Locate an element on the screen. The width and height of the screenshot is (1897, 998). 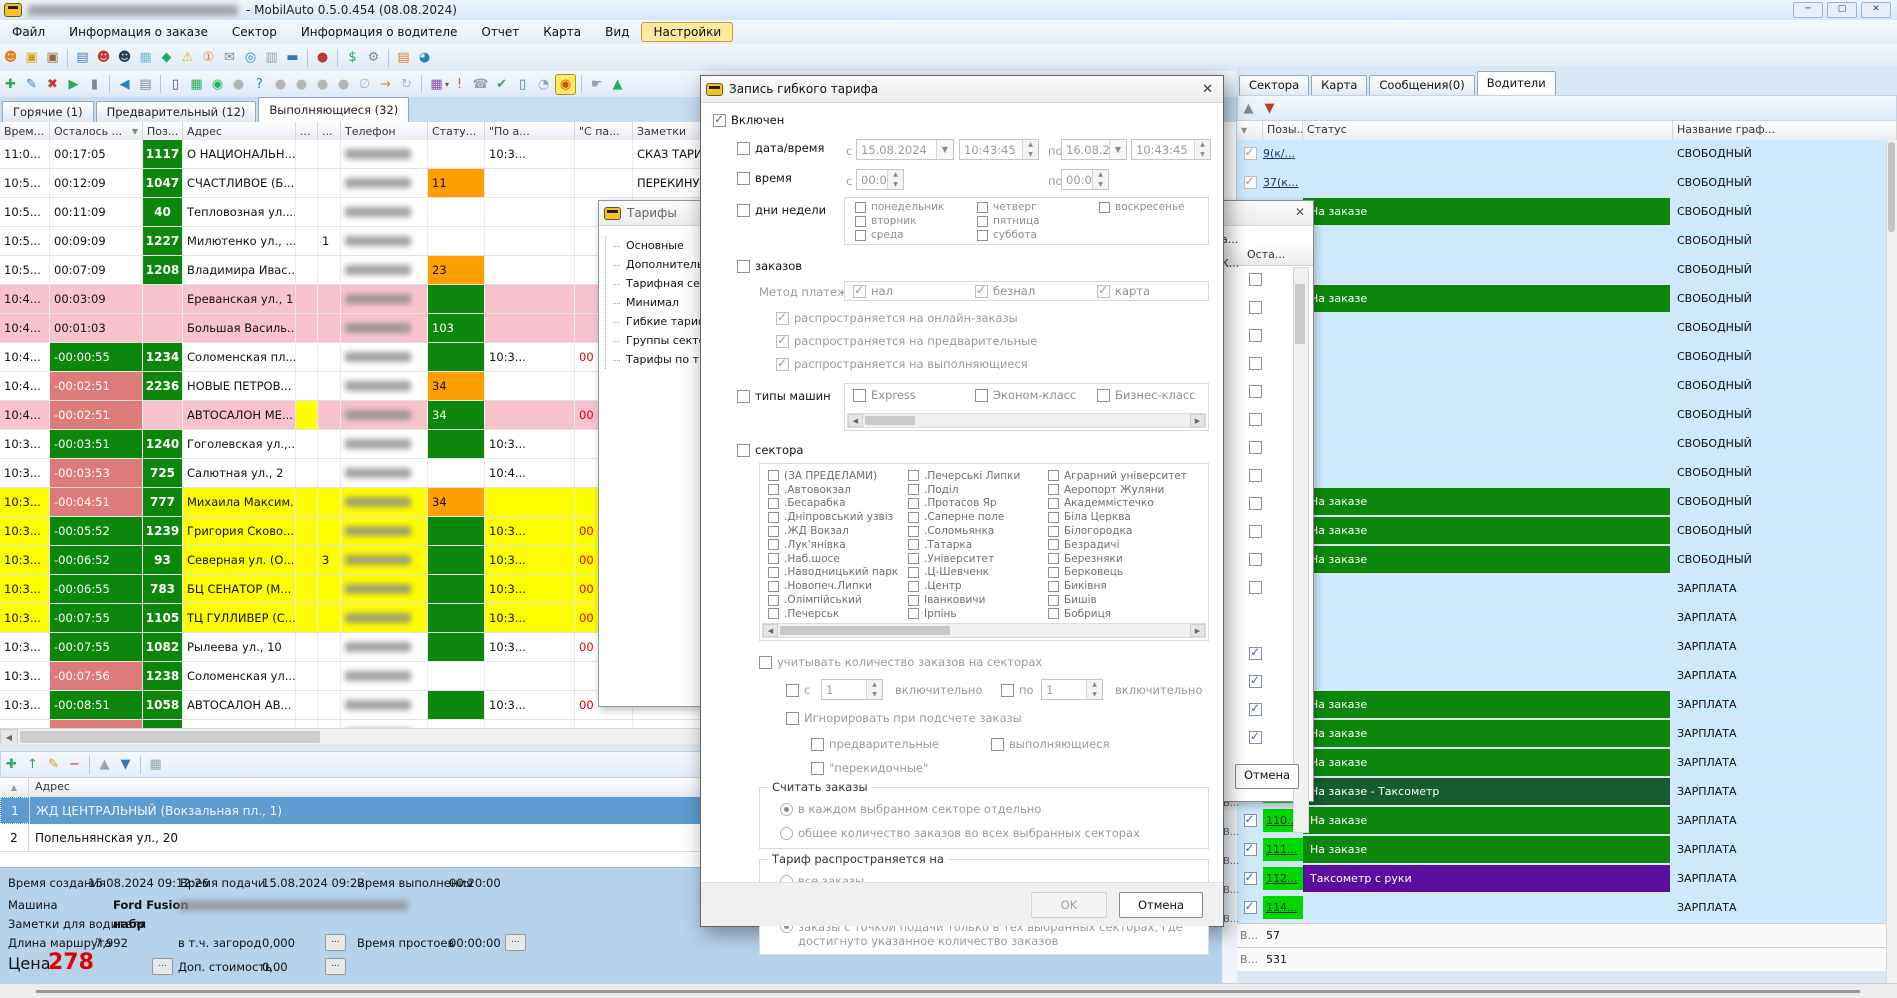
list-checkbox-checked is located at coordinates (1255, 652).